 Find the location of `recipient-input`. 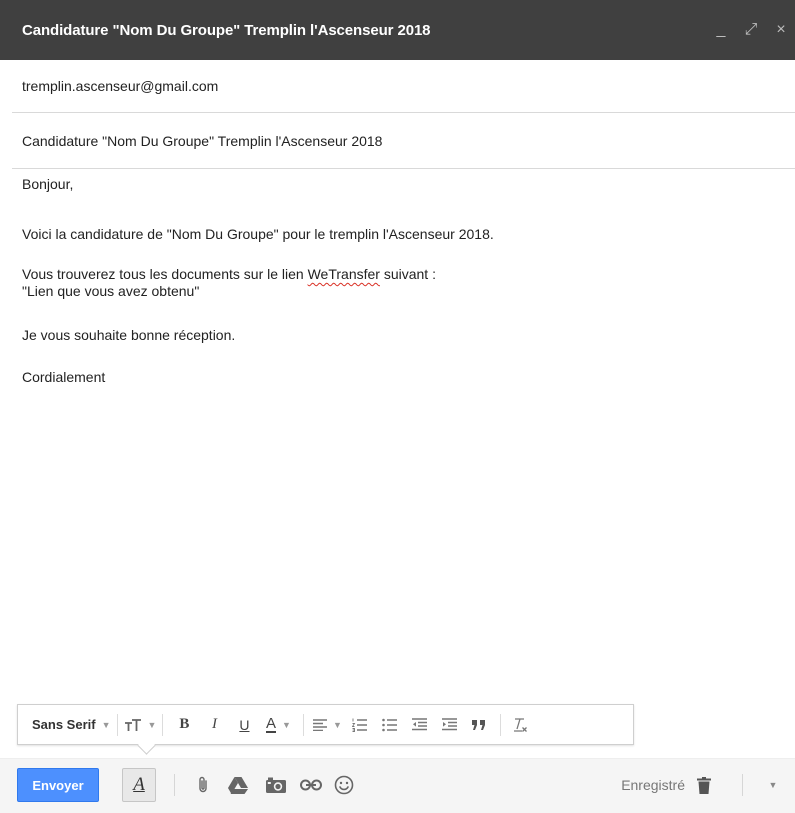

recipient-input is located at coordinates (402, 86).